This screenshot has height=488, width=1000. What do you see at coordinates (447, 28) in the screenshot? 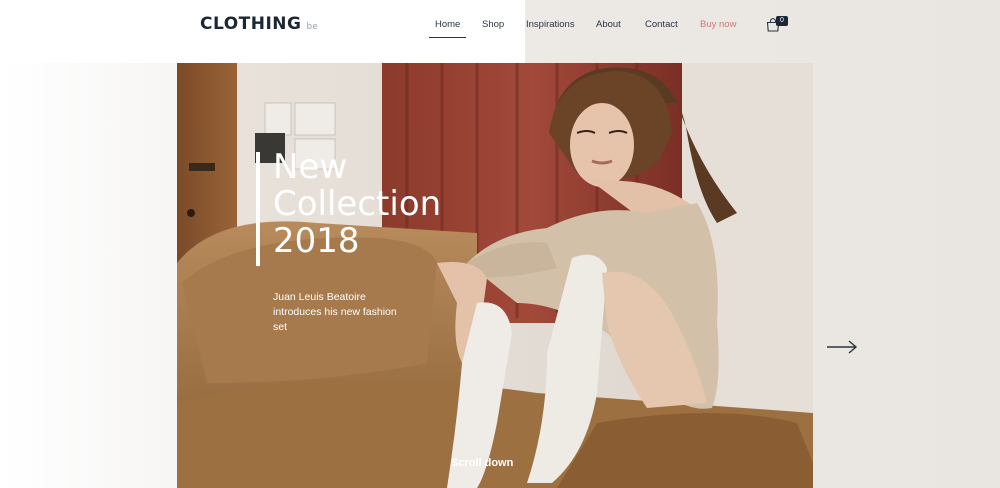
I see `nav-home: Home` at bounding box center [447, 28].